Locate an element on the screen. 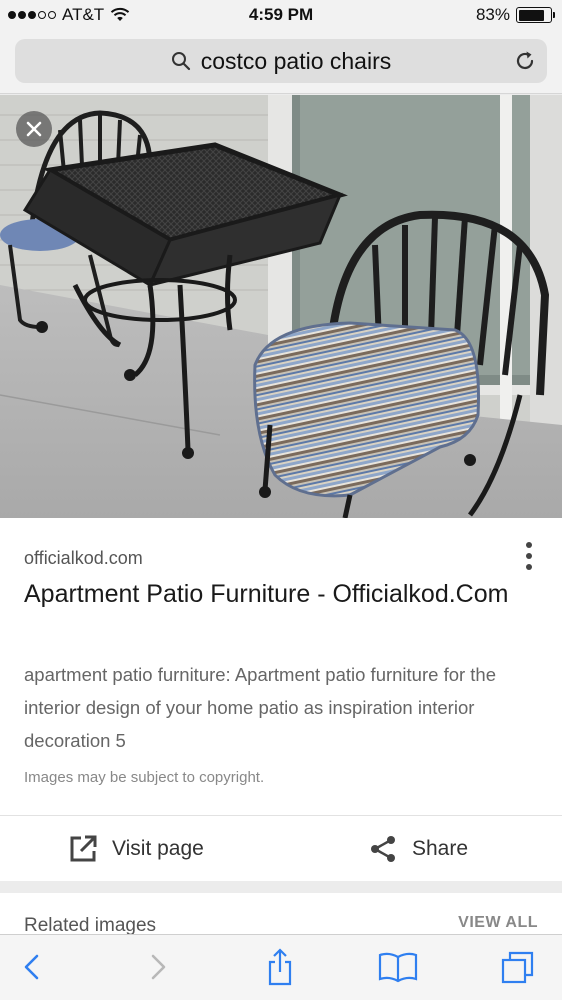  back-button is located at coordinates (32, 967).